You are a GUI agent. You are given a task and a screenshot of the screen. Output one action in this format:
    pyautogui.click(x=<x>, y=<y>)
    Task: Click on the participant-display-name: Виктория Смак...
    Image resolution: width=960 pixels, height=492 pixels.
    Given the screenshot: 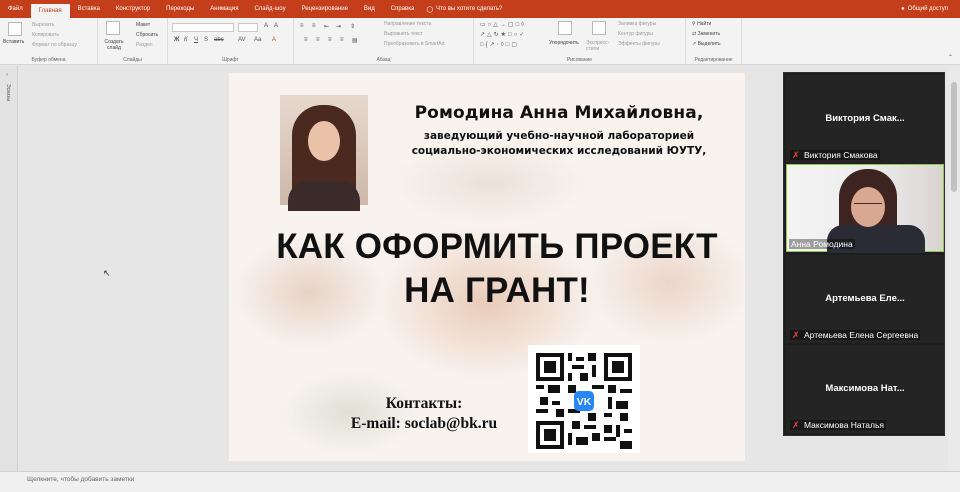 What is the action you would take?
    pyautogui.click(x=865, y=118)
    